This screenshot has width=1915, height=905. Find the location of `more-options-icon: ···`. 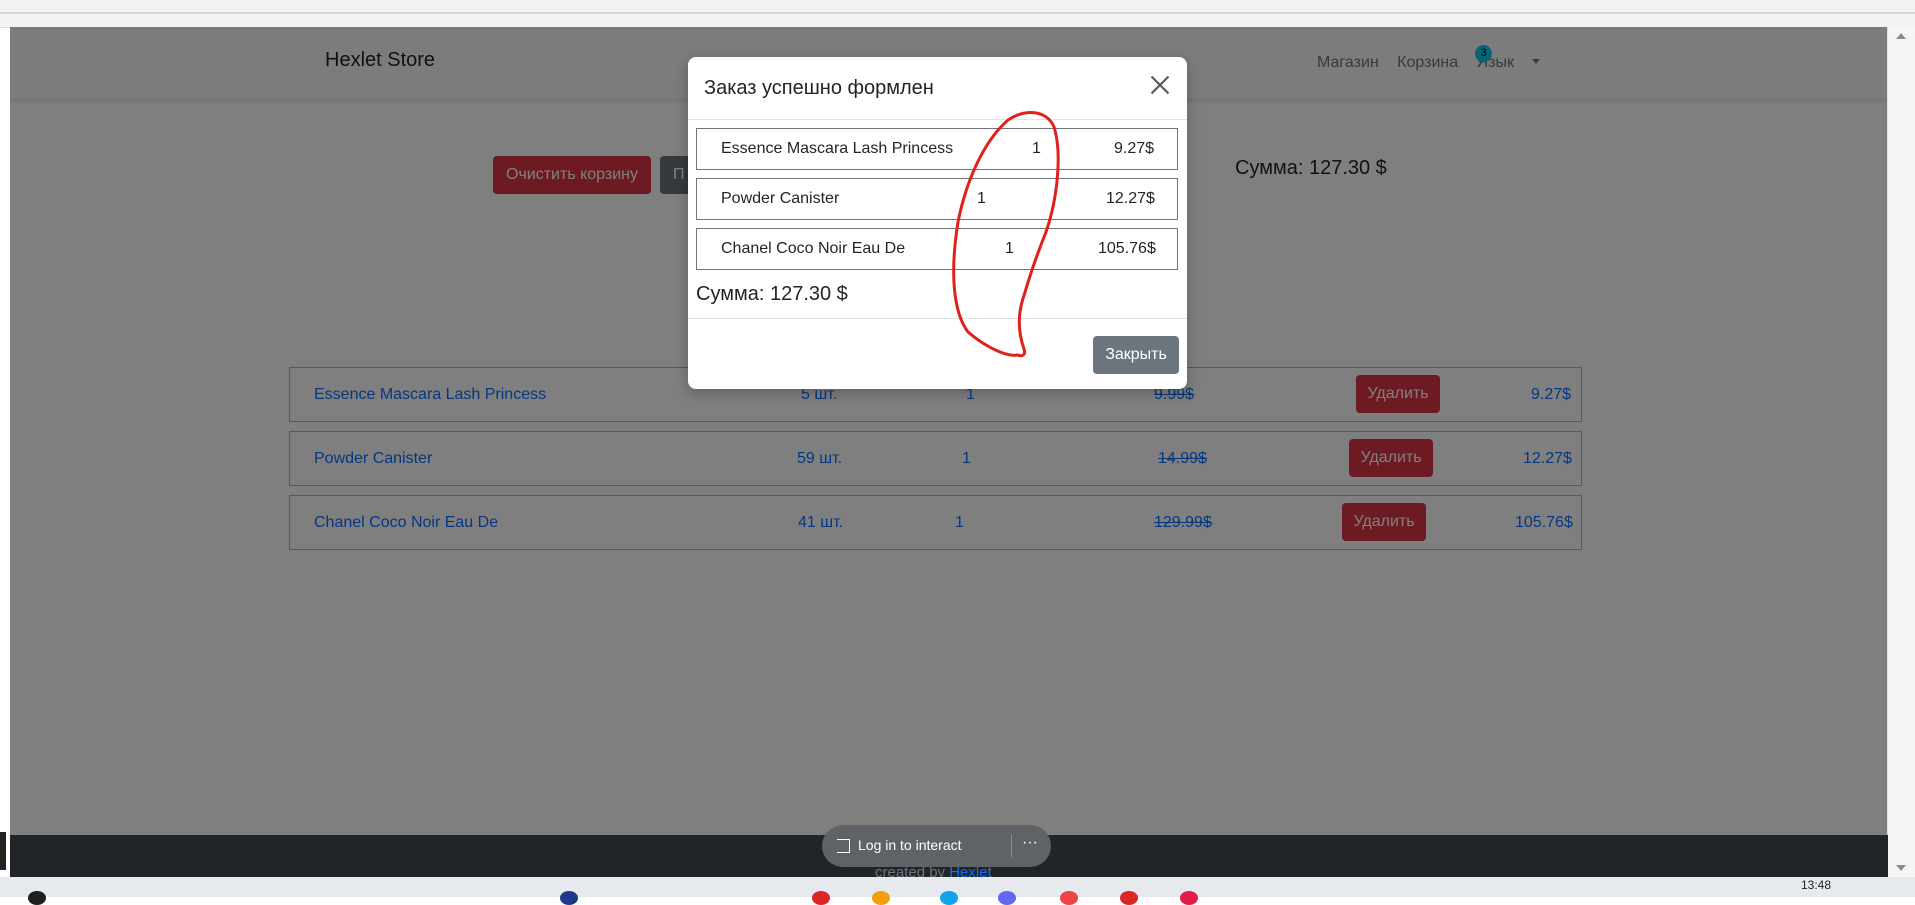

more-options-icon: ··· is located at coordinates (1030, 843).